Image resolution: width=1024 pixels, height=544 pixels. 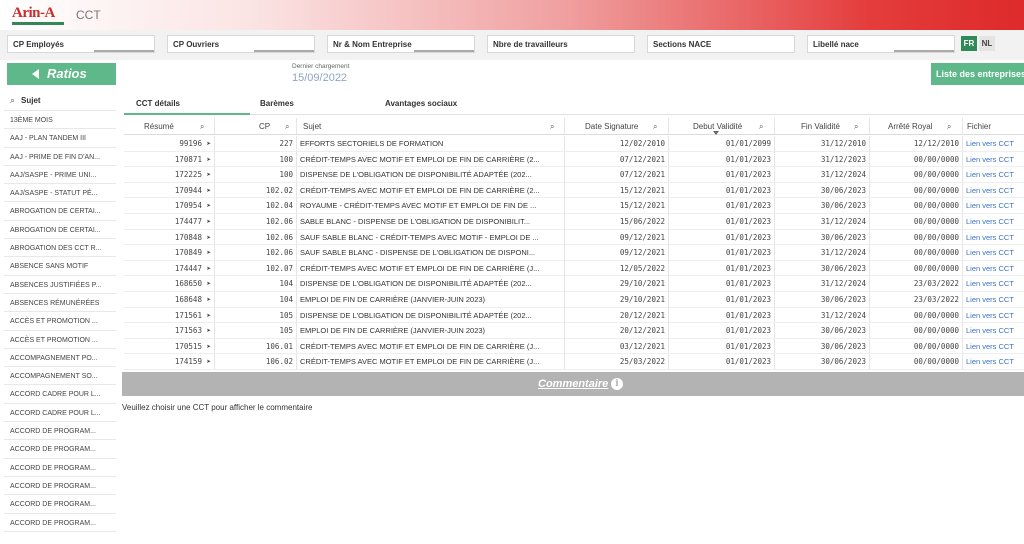 I want to click on header-cp: CP ⌕, so click(x=256, y=126).